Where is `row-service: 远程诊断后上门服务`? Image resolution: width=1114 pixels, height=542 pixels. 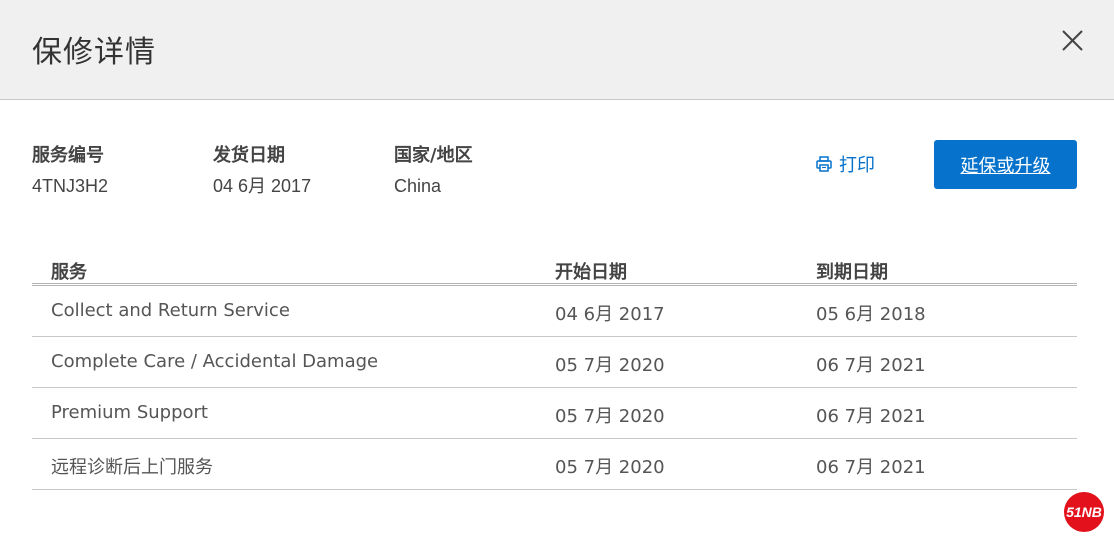
row-service: 远程诊断后上门服务 is located at coordinates (132, 467).